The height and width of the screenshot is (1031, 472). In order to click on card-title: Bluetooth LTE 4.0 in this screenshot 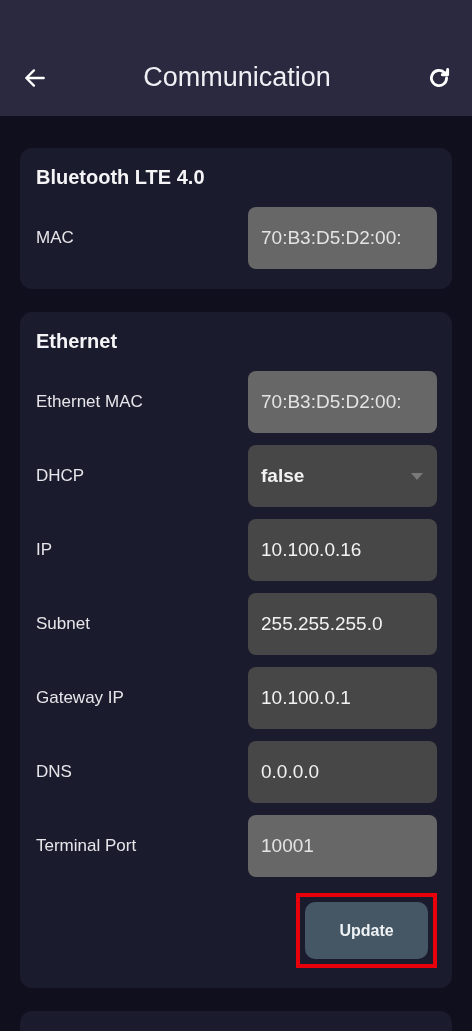, I will do `click(121, 177)`.